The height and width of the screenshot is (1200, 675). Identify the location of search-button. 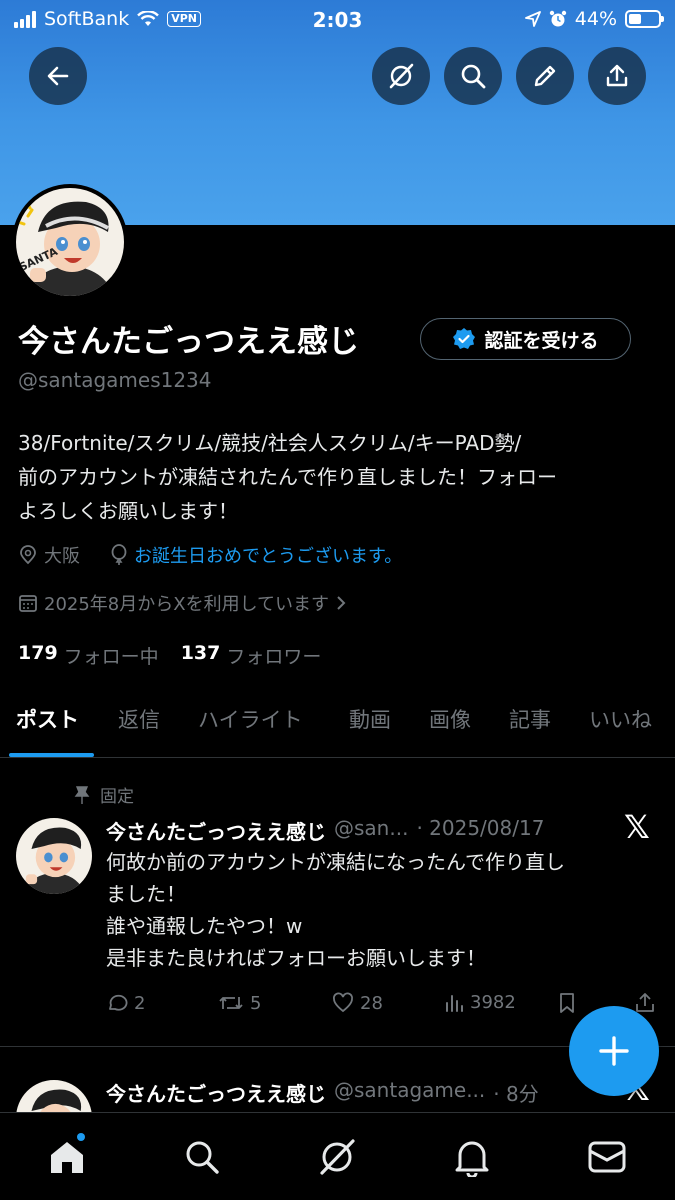
(473, 76).